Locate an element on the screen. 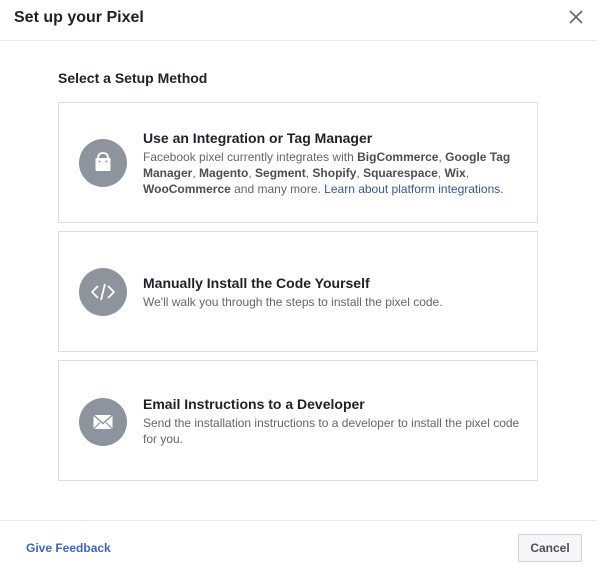 The width and height of the screenshot is (597, 566). close-icon is located at coordinates (576, 17).